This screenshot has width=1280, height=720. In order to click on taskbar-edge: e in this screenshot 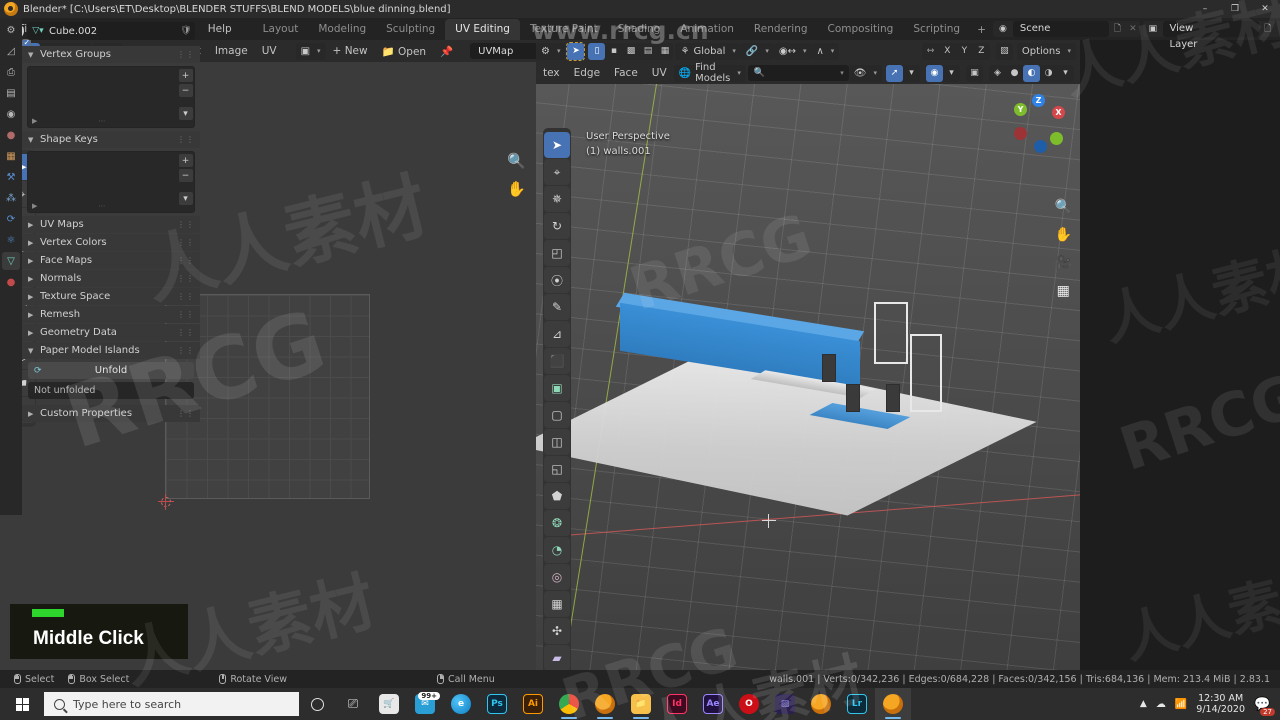, I will do `click(461, 704)`.